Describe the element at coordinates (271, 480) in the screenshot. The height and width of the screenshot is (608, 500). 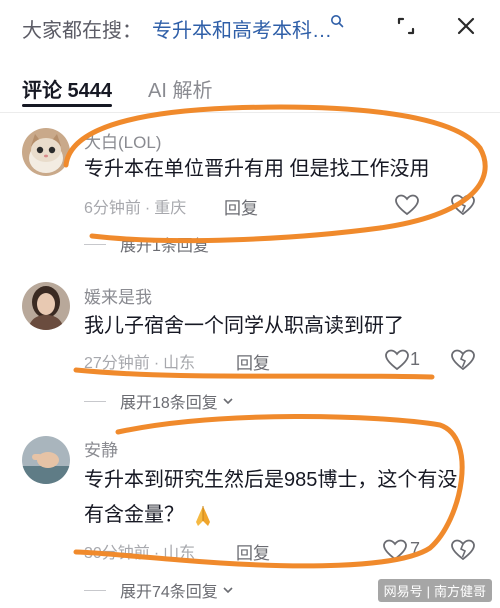
I see `comment-text-line: 专升本到研究生然后是985博士，这个有没` at that location.